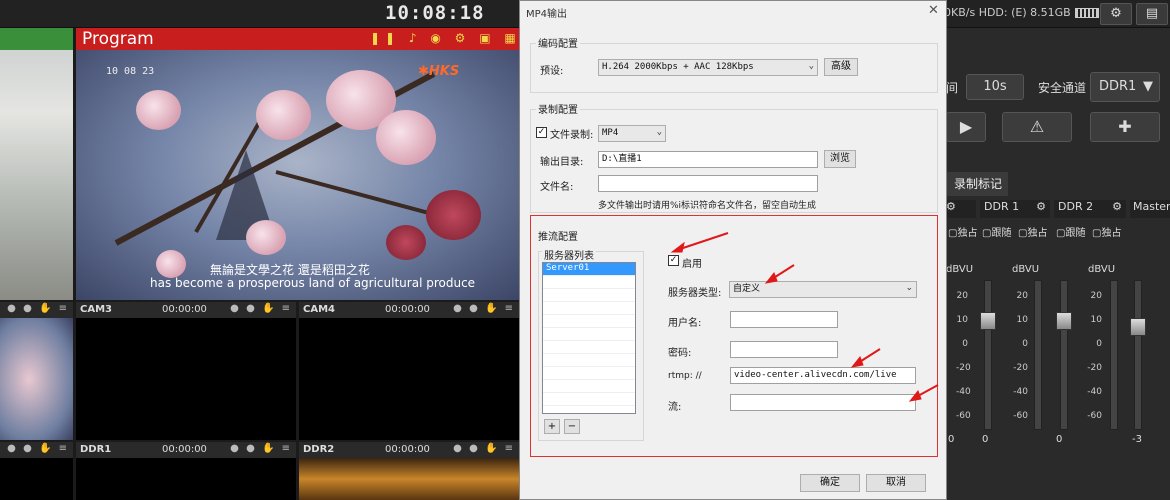 This screenshot has height=500, width=1170. What do you see at coordinates (1002, 206) in the screenshot?
I see `channel-ddr1-name: DDR 1` at bounding box center [1002, 206].